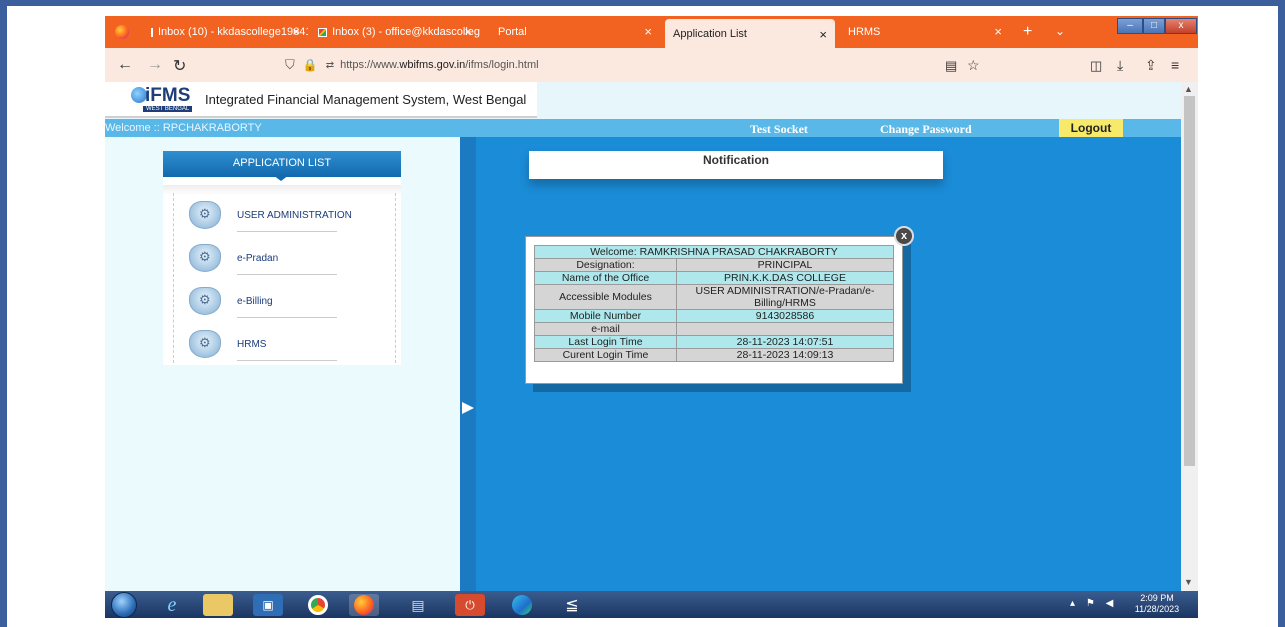 Image resolution: width=1285 pixels, height=627 pixels. Describe the element at coordinates (155, 65) in the screenshot. I see `forward-icon: →` at that location.